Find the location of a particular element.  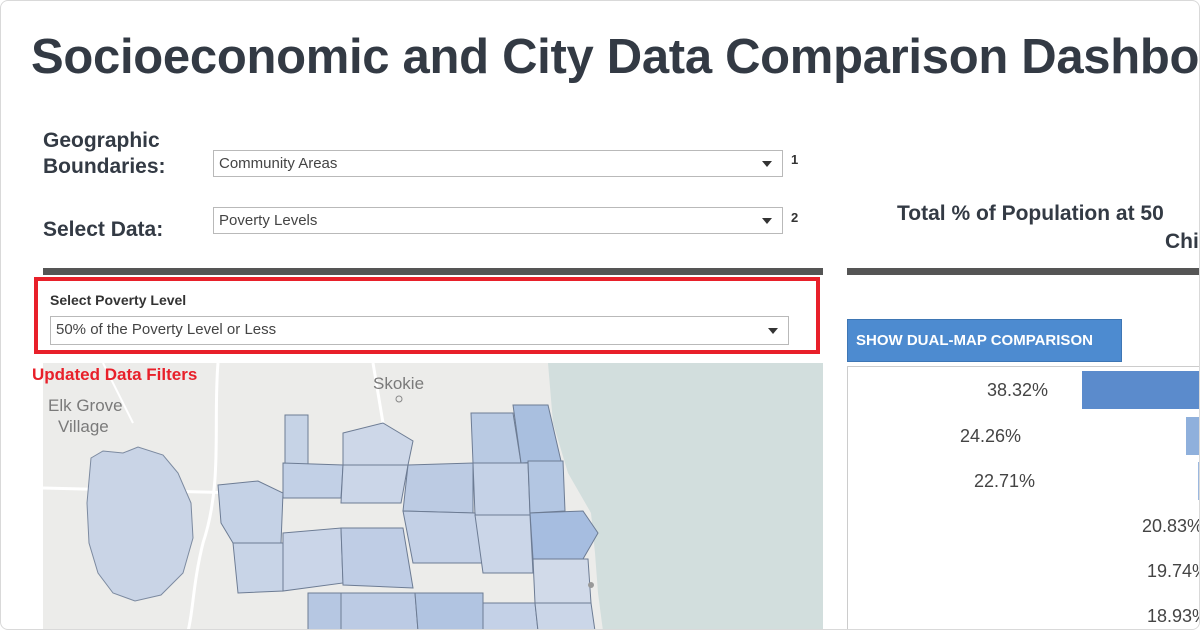

map-label-elk-grove: Elk Grove is located at coordinates (85, 405).